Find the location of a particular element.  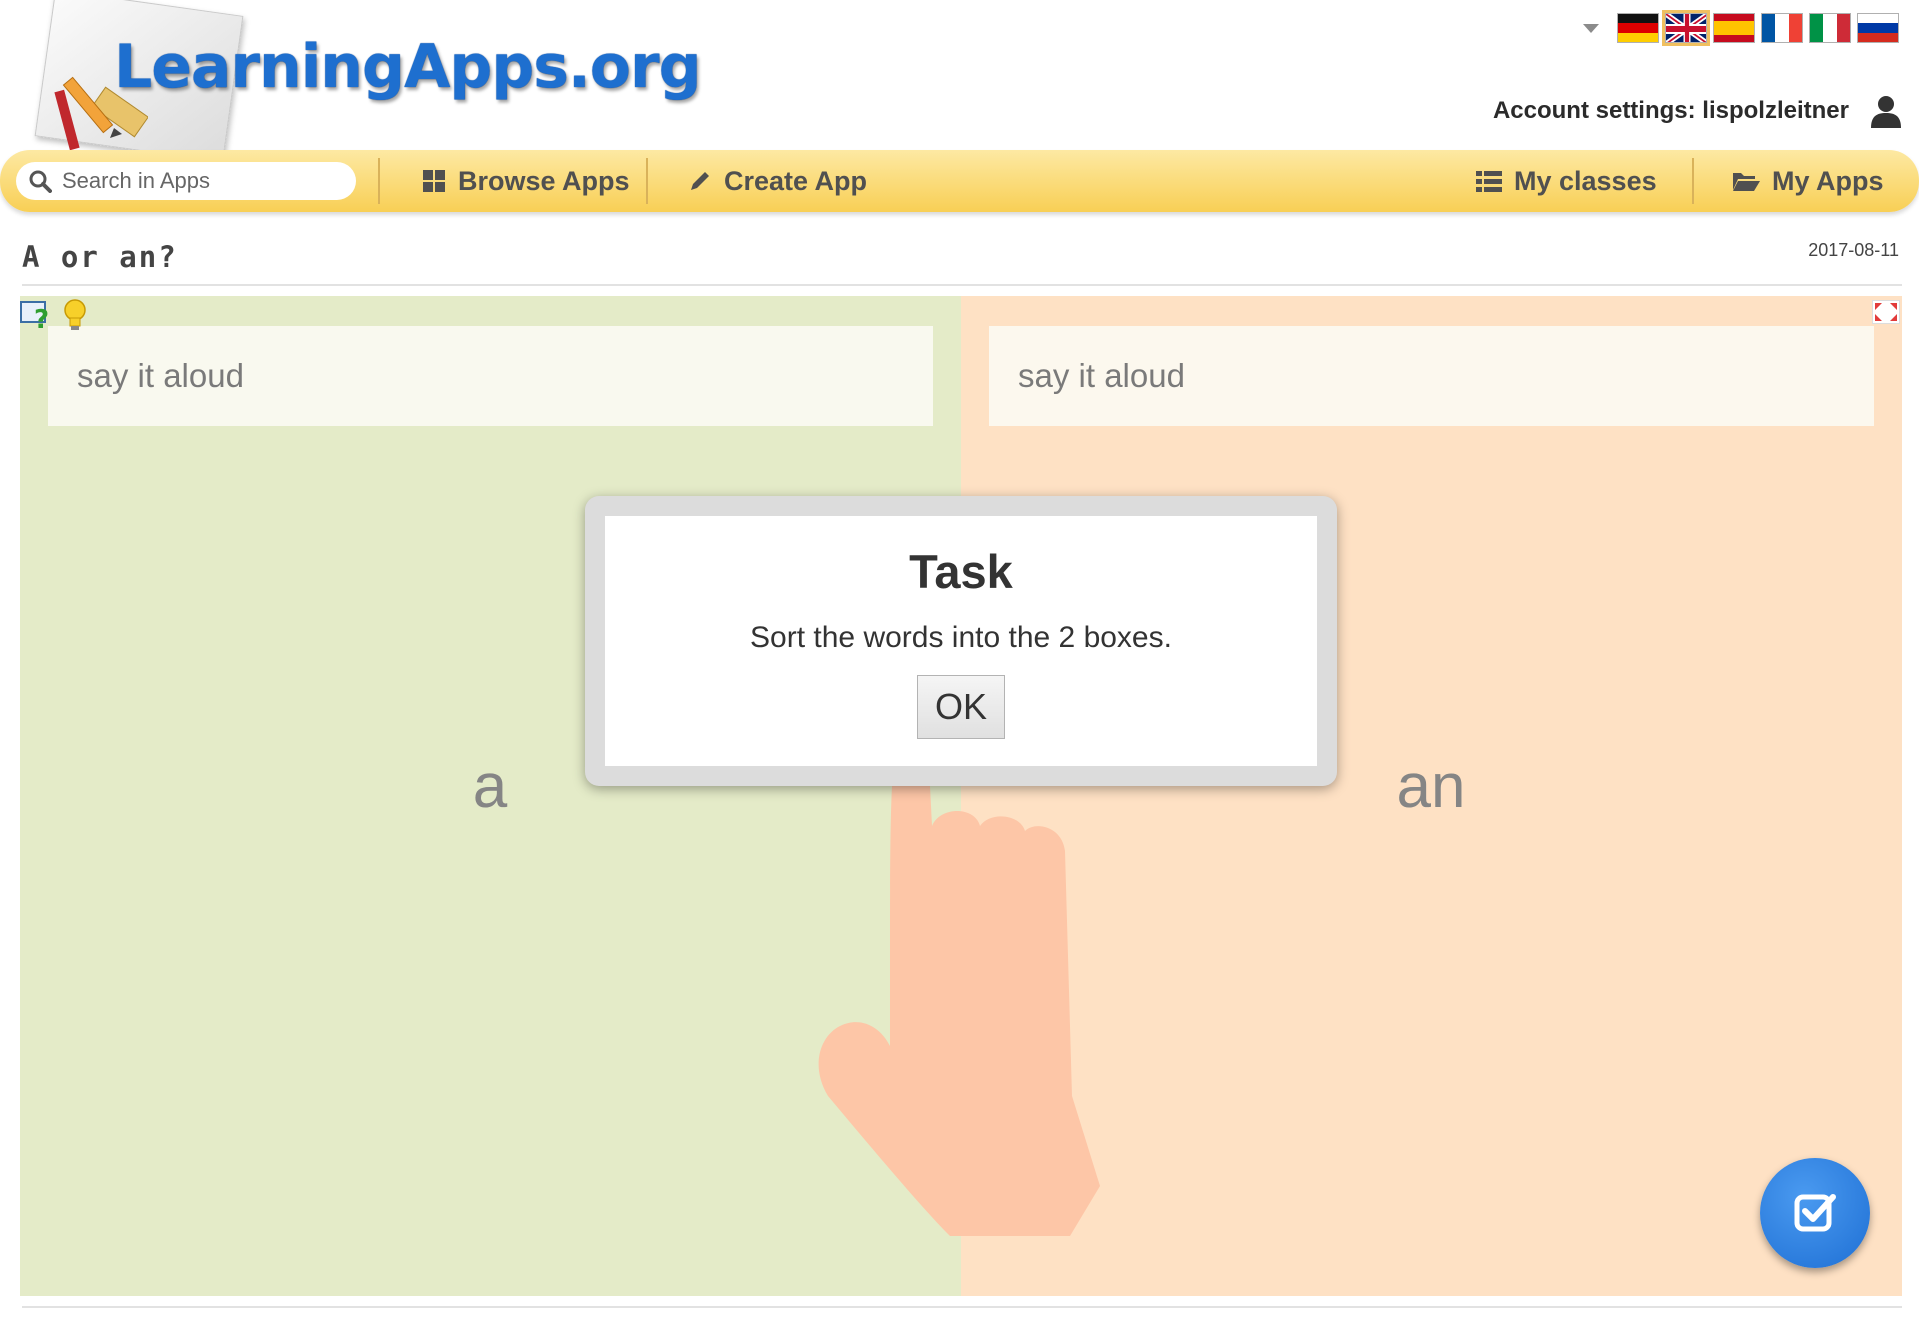

check-answers-button is located at coordinates (1815, 1213).